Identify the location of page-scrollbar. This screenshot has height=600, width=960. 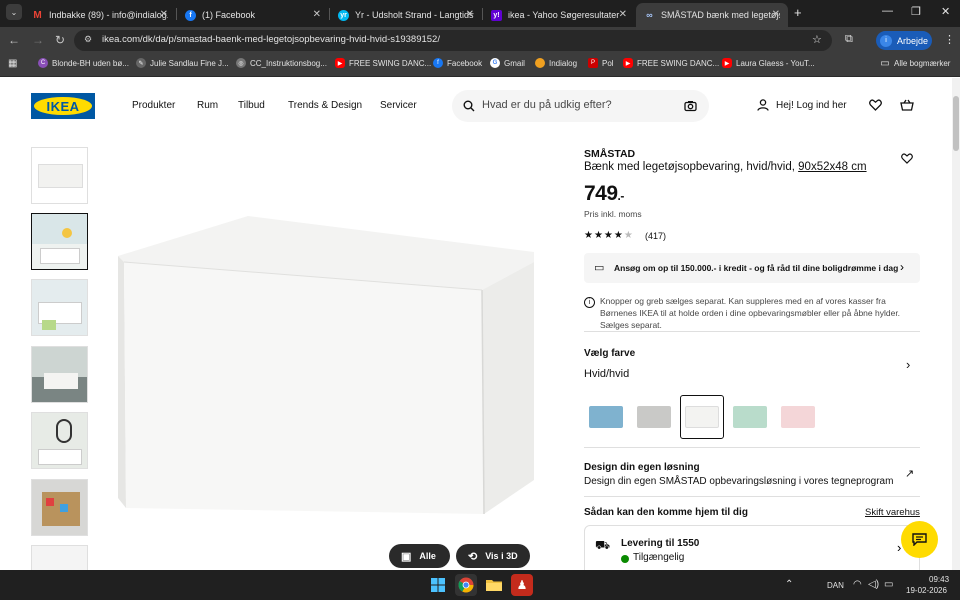
(956, 324).